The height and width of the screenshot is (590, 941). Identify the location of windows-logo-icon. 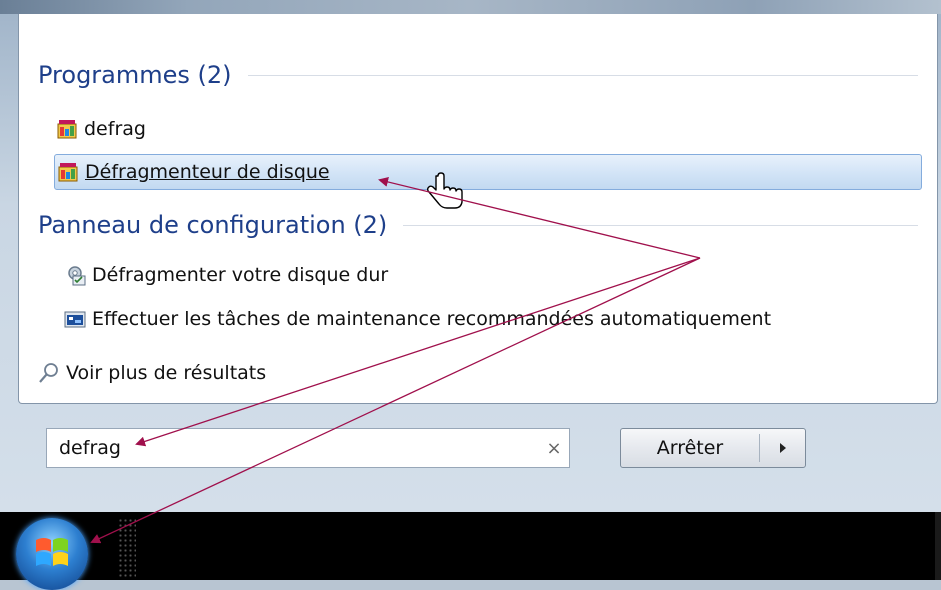
(52, 552).